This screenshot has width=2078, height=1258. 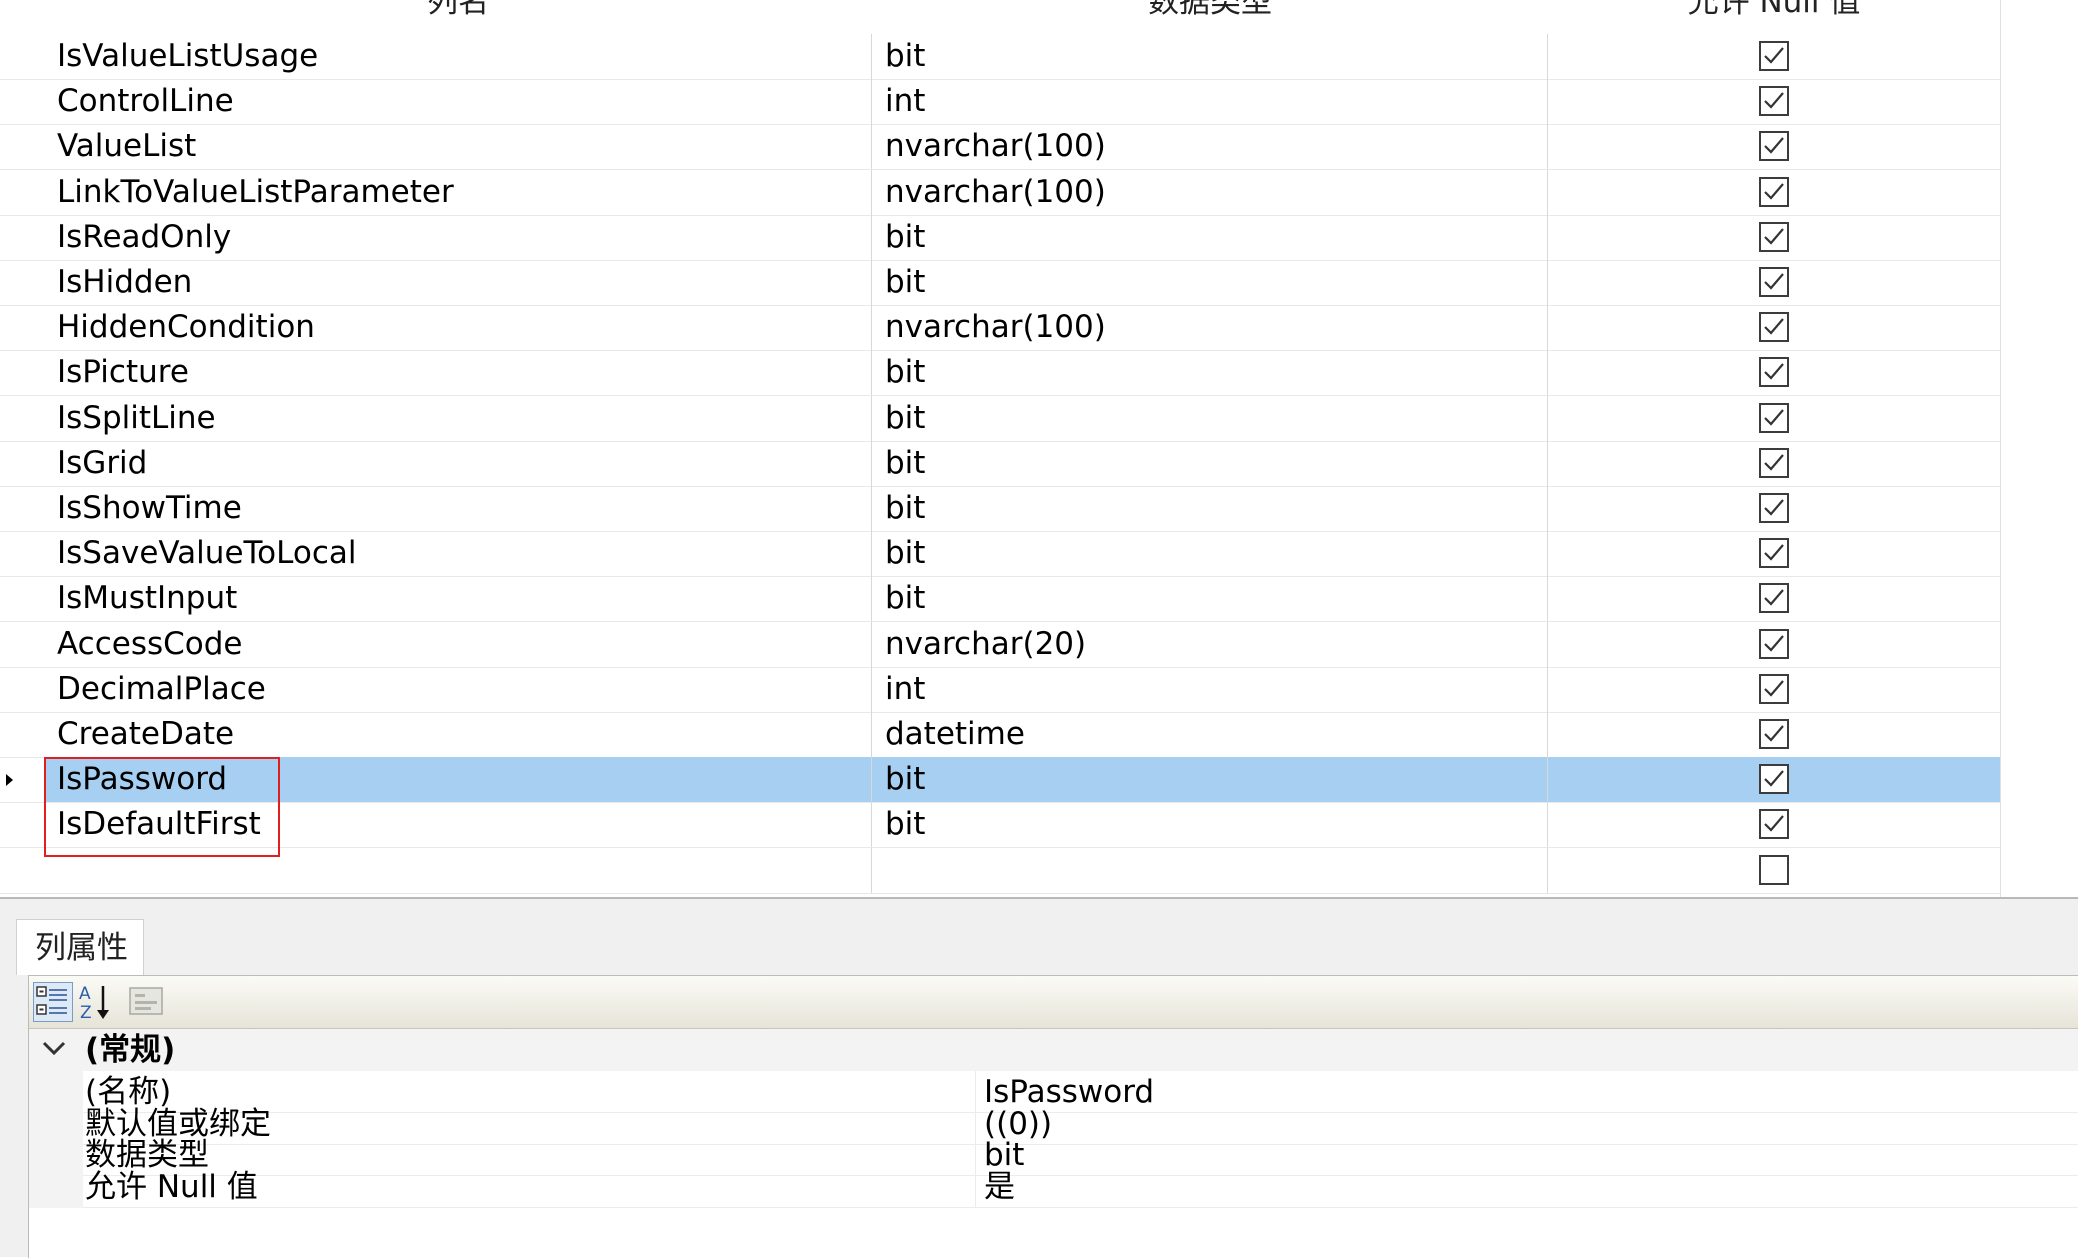 What do you see at coordinates (458, 237) in the screenshot?
I see `column-name-cell: IsReadOnly` at bounding box center [458, 237].